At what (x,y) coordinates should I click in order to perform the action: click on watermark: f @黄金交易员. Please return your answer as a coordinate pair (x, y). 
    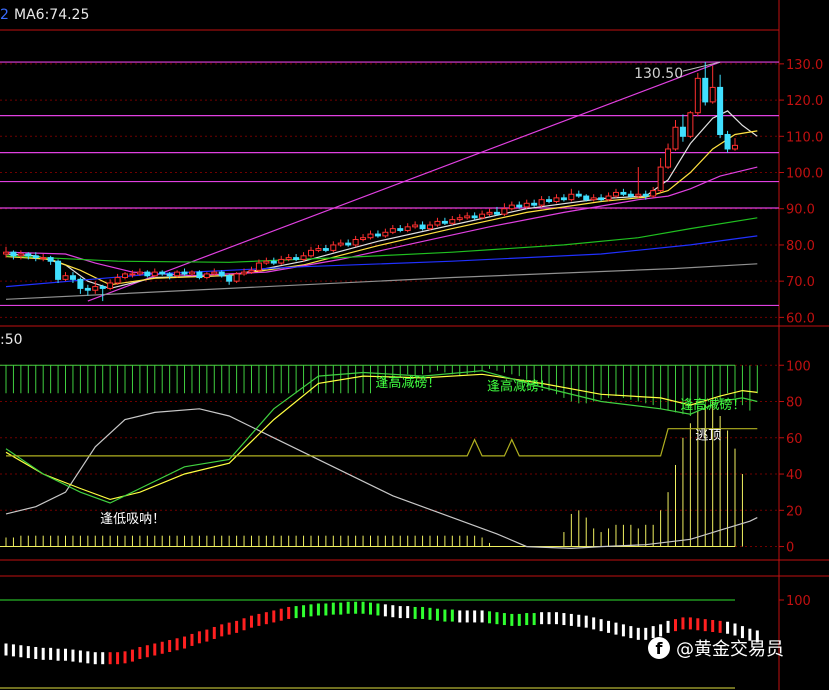
    Looking at the image, I should click on (716, 648).